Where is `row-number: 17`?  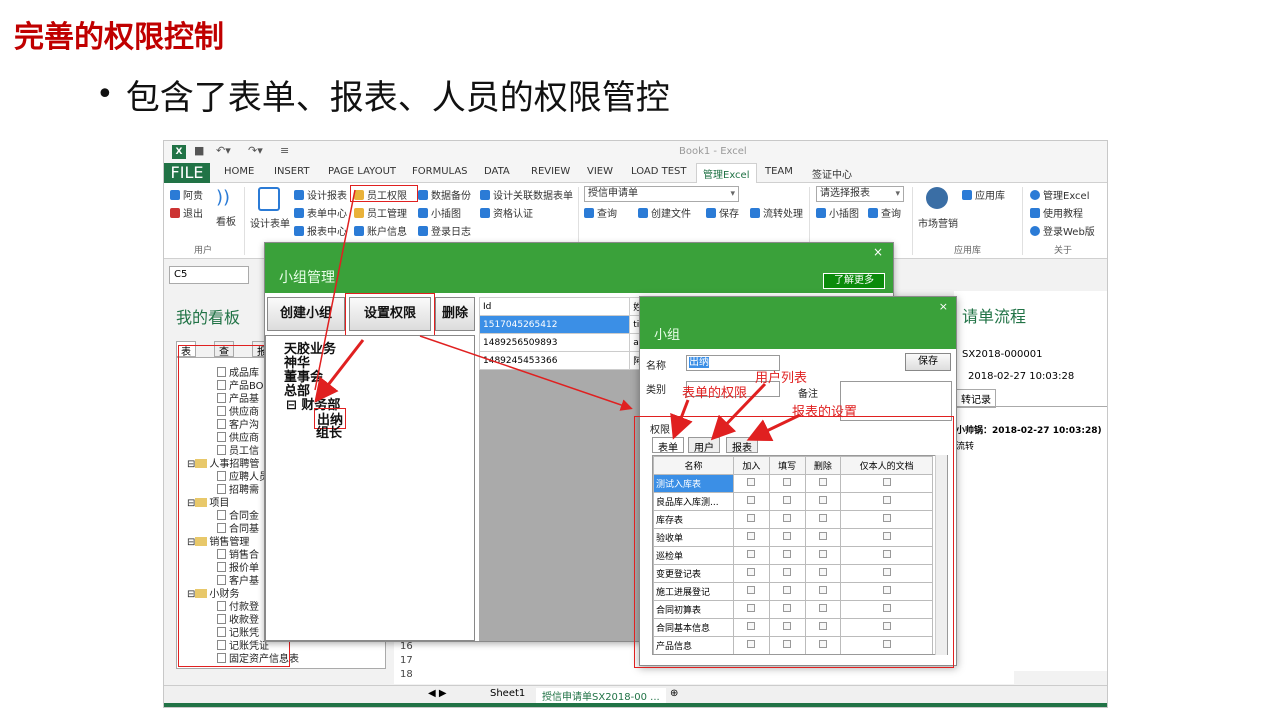
row-number: 17 is located at coordinates (406, 660).